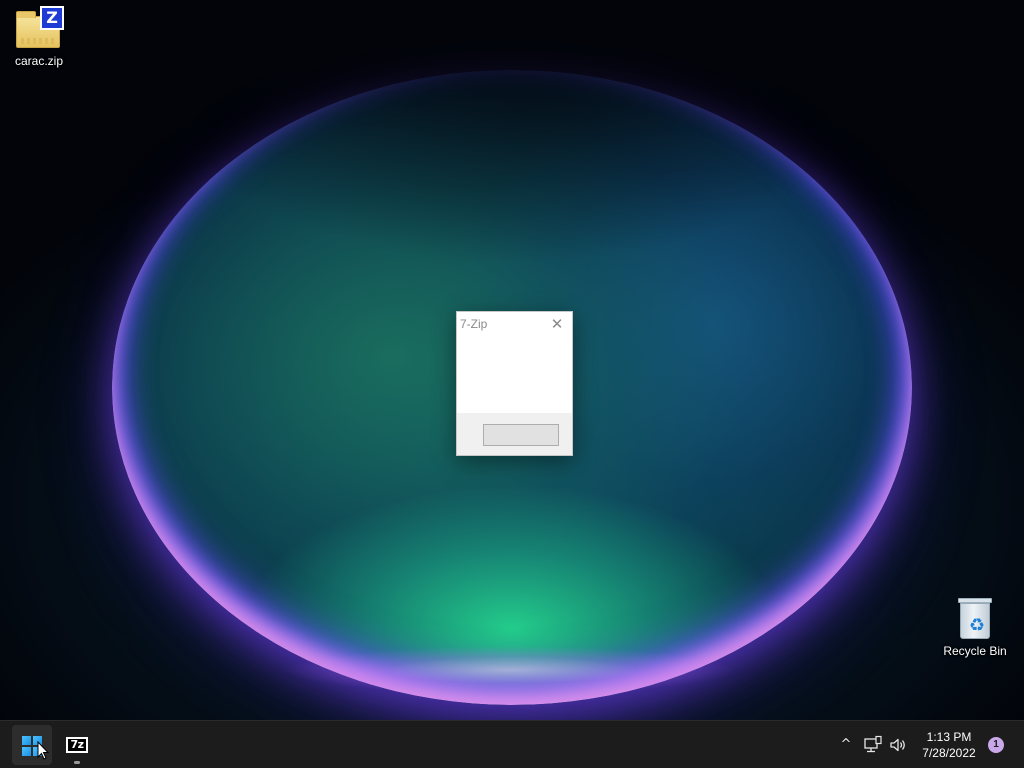  Describe the element at coordinates (43, 750) in the screenshot. I see `mouse-cursor-icon` at that location.